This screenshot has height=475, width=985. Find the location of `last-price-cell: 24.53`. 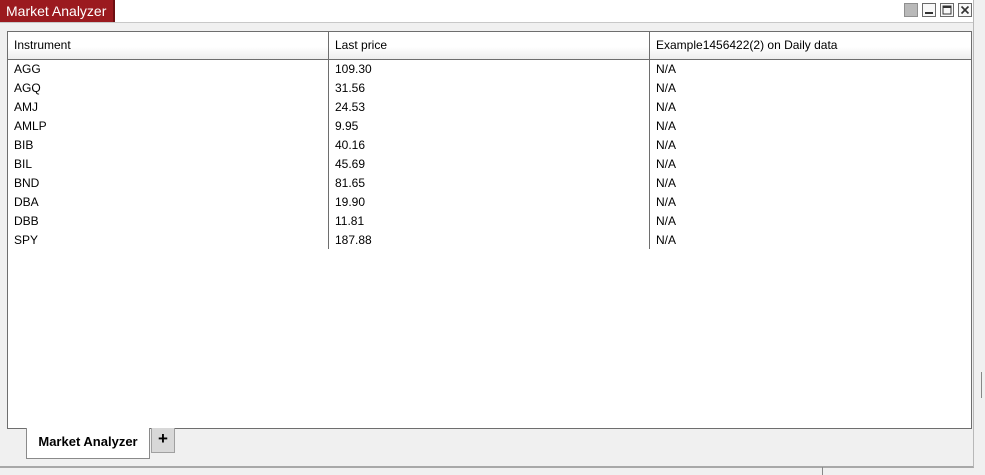

last-price-cell: 24.53 is located at coordinates (350, 107).